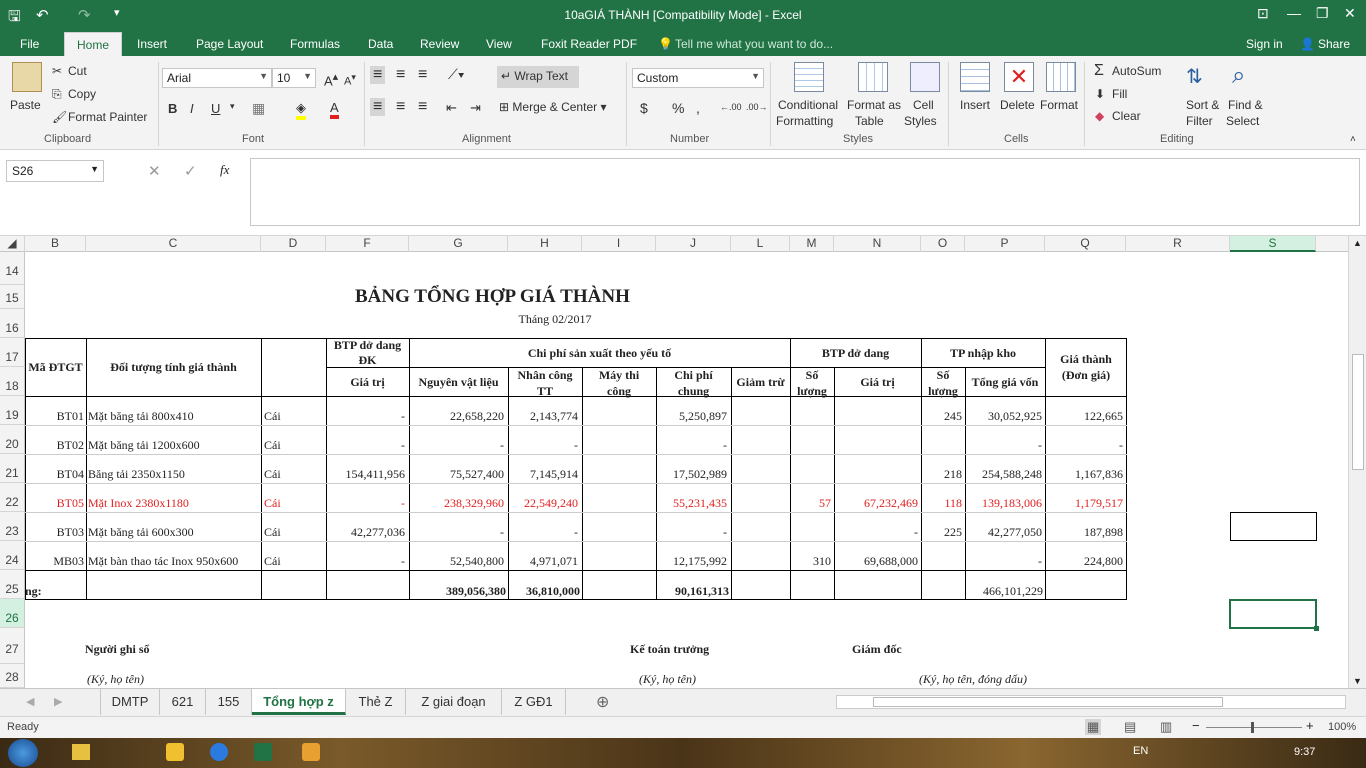  Describe the element at coordinates (12, 352) in the screenshot. I see `row-header: 17` at that location.